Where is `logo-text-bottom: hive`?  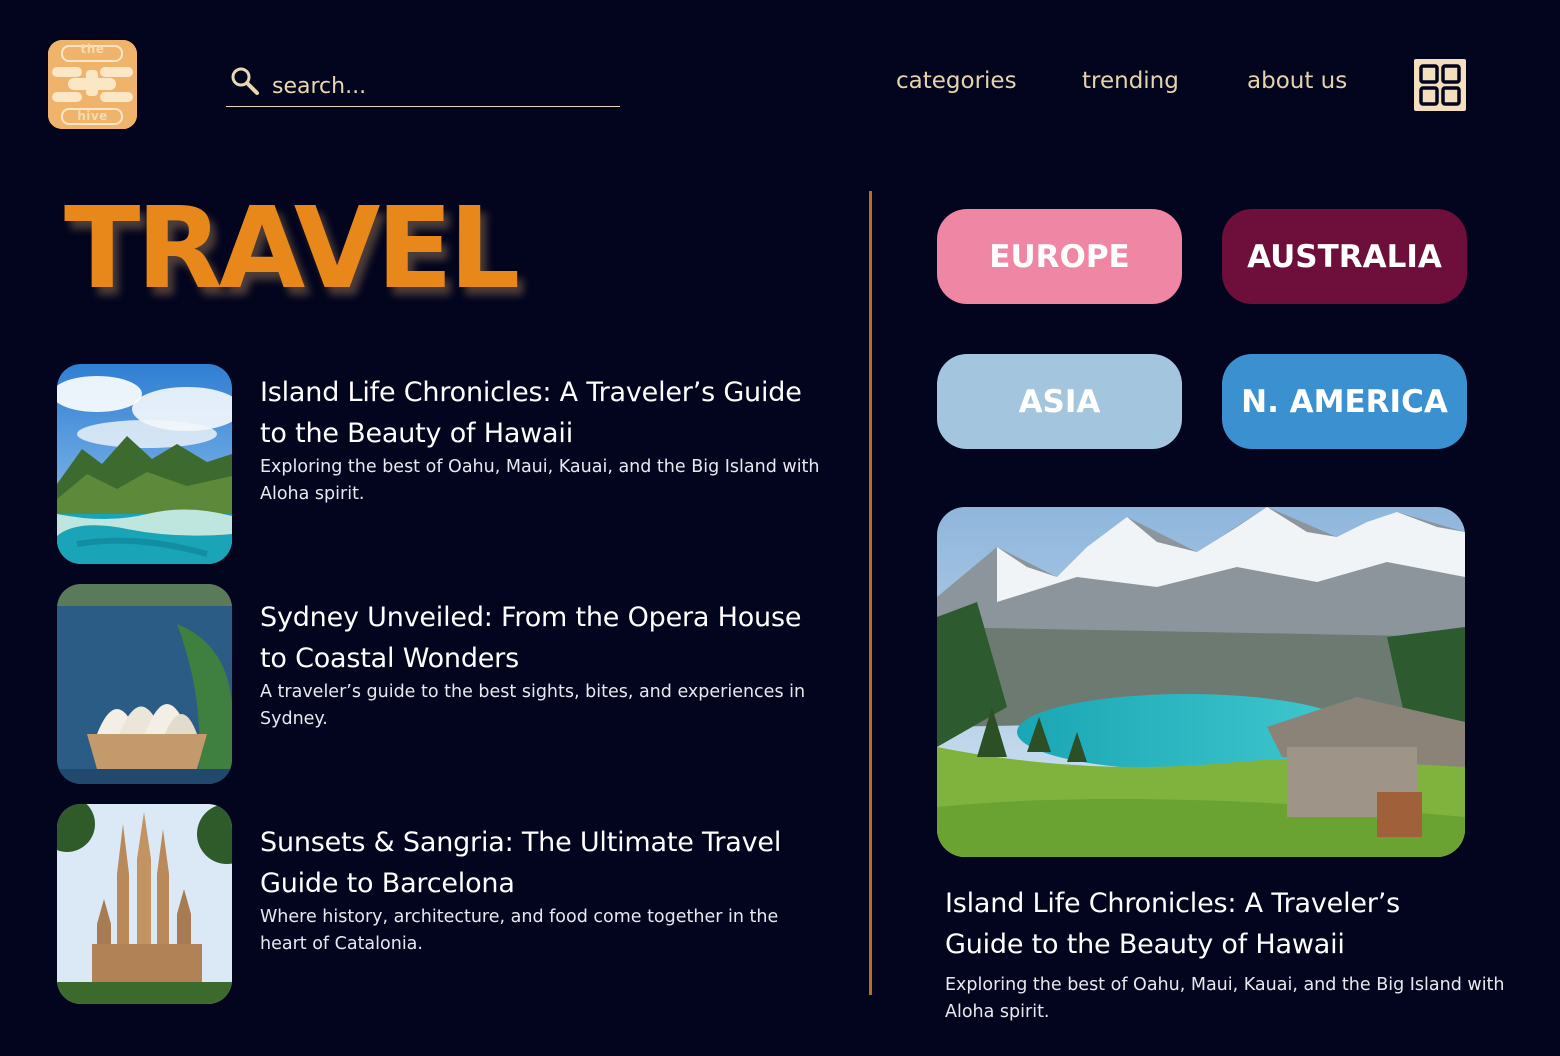 logo-text-bottom: hive is located at coordinates (92, 116).